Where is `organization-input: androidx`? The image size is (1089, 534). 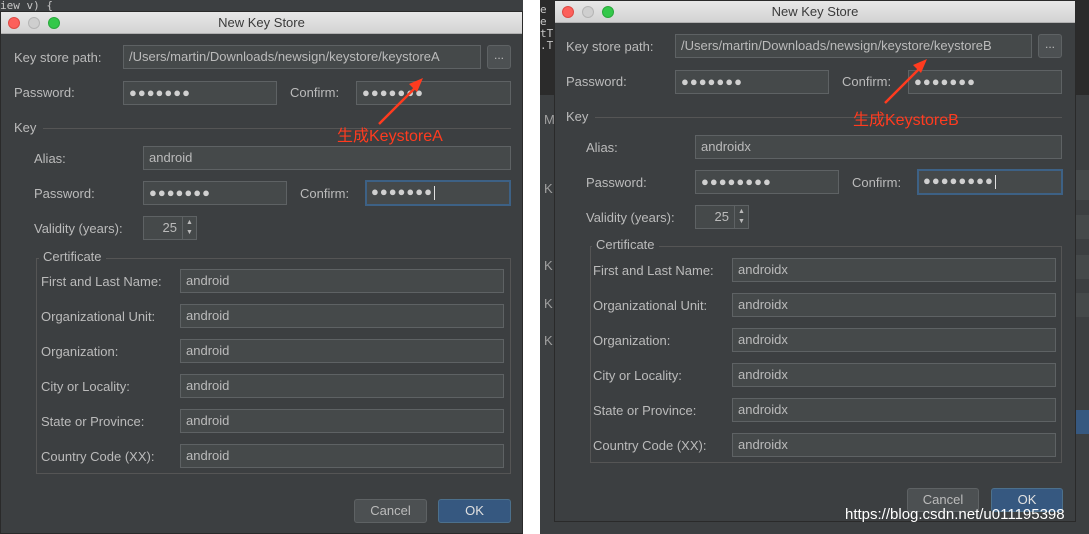 organization-input: androidx is located at coordinates (894, 340).